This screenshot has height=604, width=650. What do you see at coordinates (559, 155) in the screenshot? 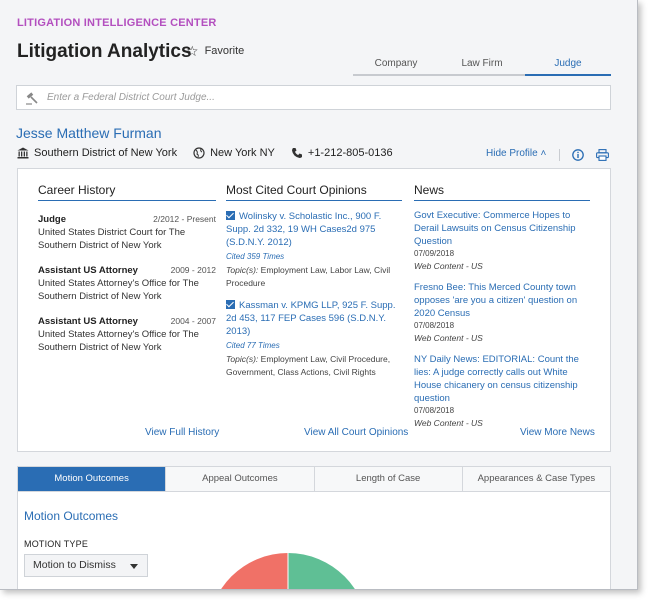
I see `divider` at bounding box center [559, 155].